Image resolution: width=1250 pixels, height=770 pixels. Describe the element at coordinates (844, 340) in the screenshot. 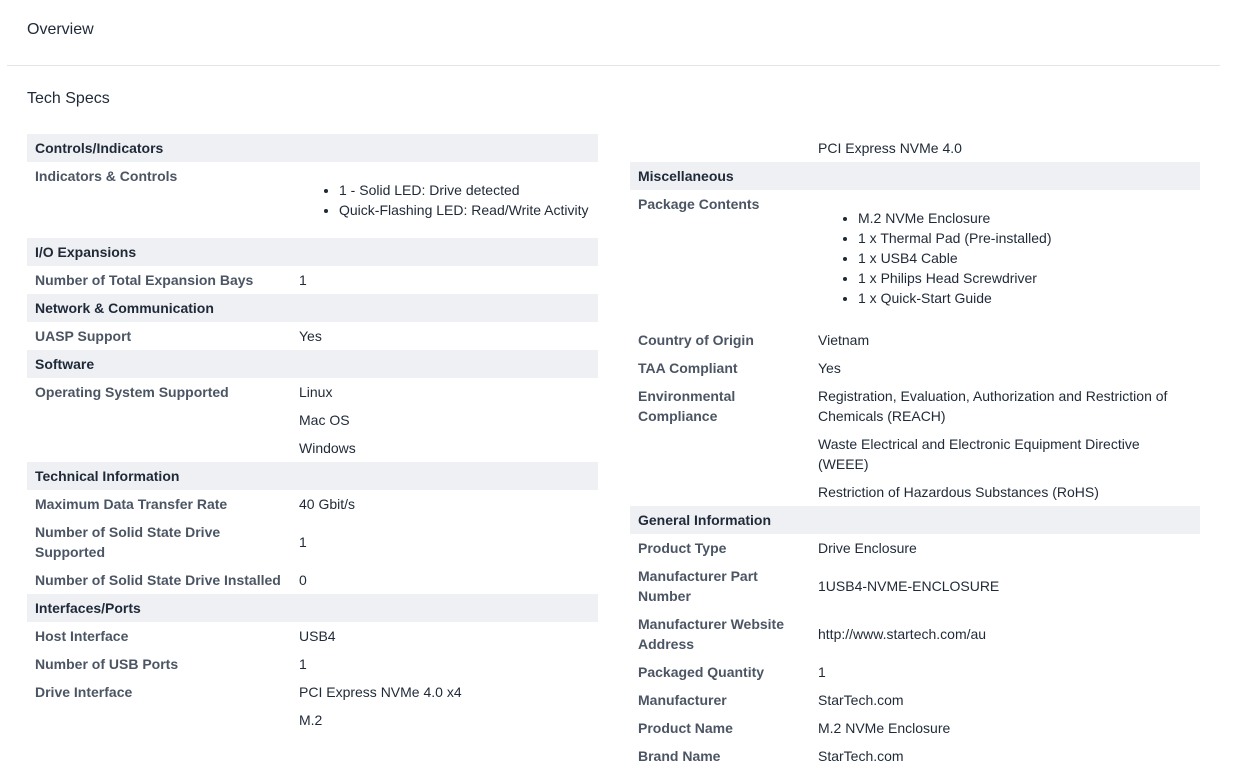

I see `spec-value: Vietnam` at that location.